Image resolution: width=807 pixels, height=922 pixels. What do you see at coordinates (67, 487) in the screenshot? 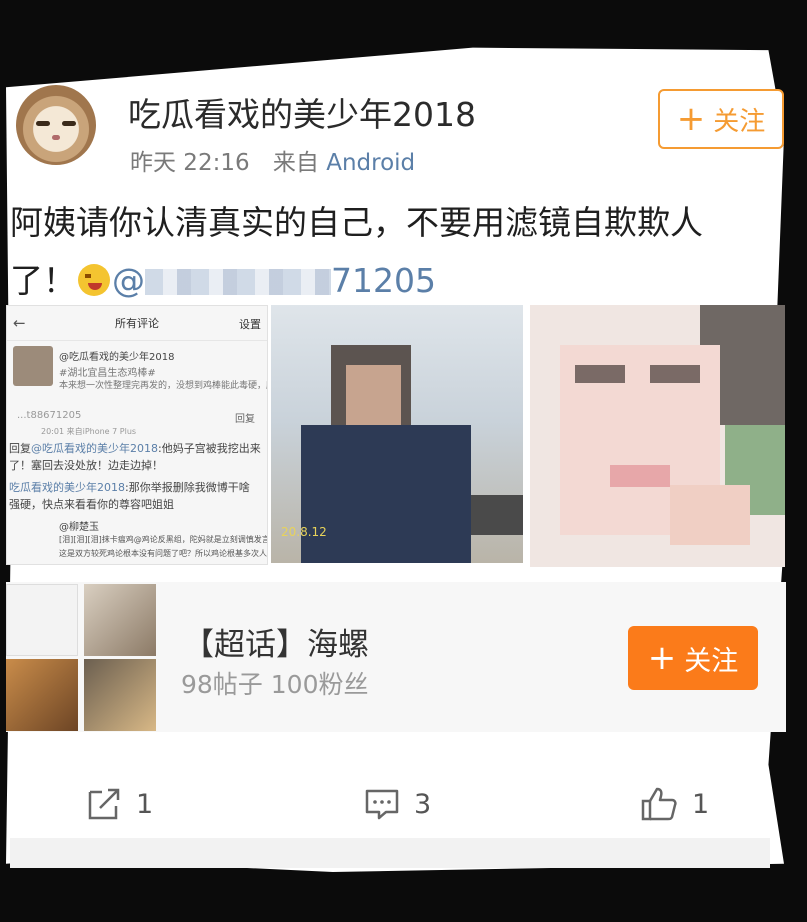
I see `screenshot-mention: 吃瓜看戏的美少年2018` at bounding box center [67, 487].